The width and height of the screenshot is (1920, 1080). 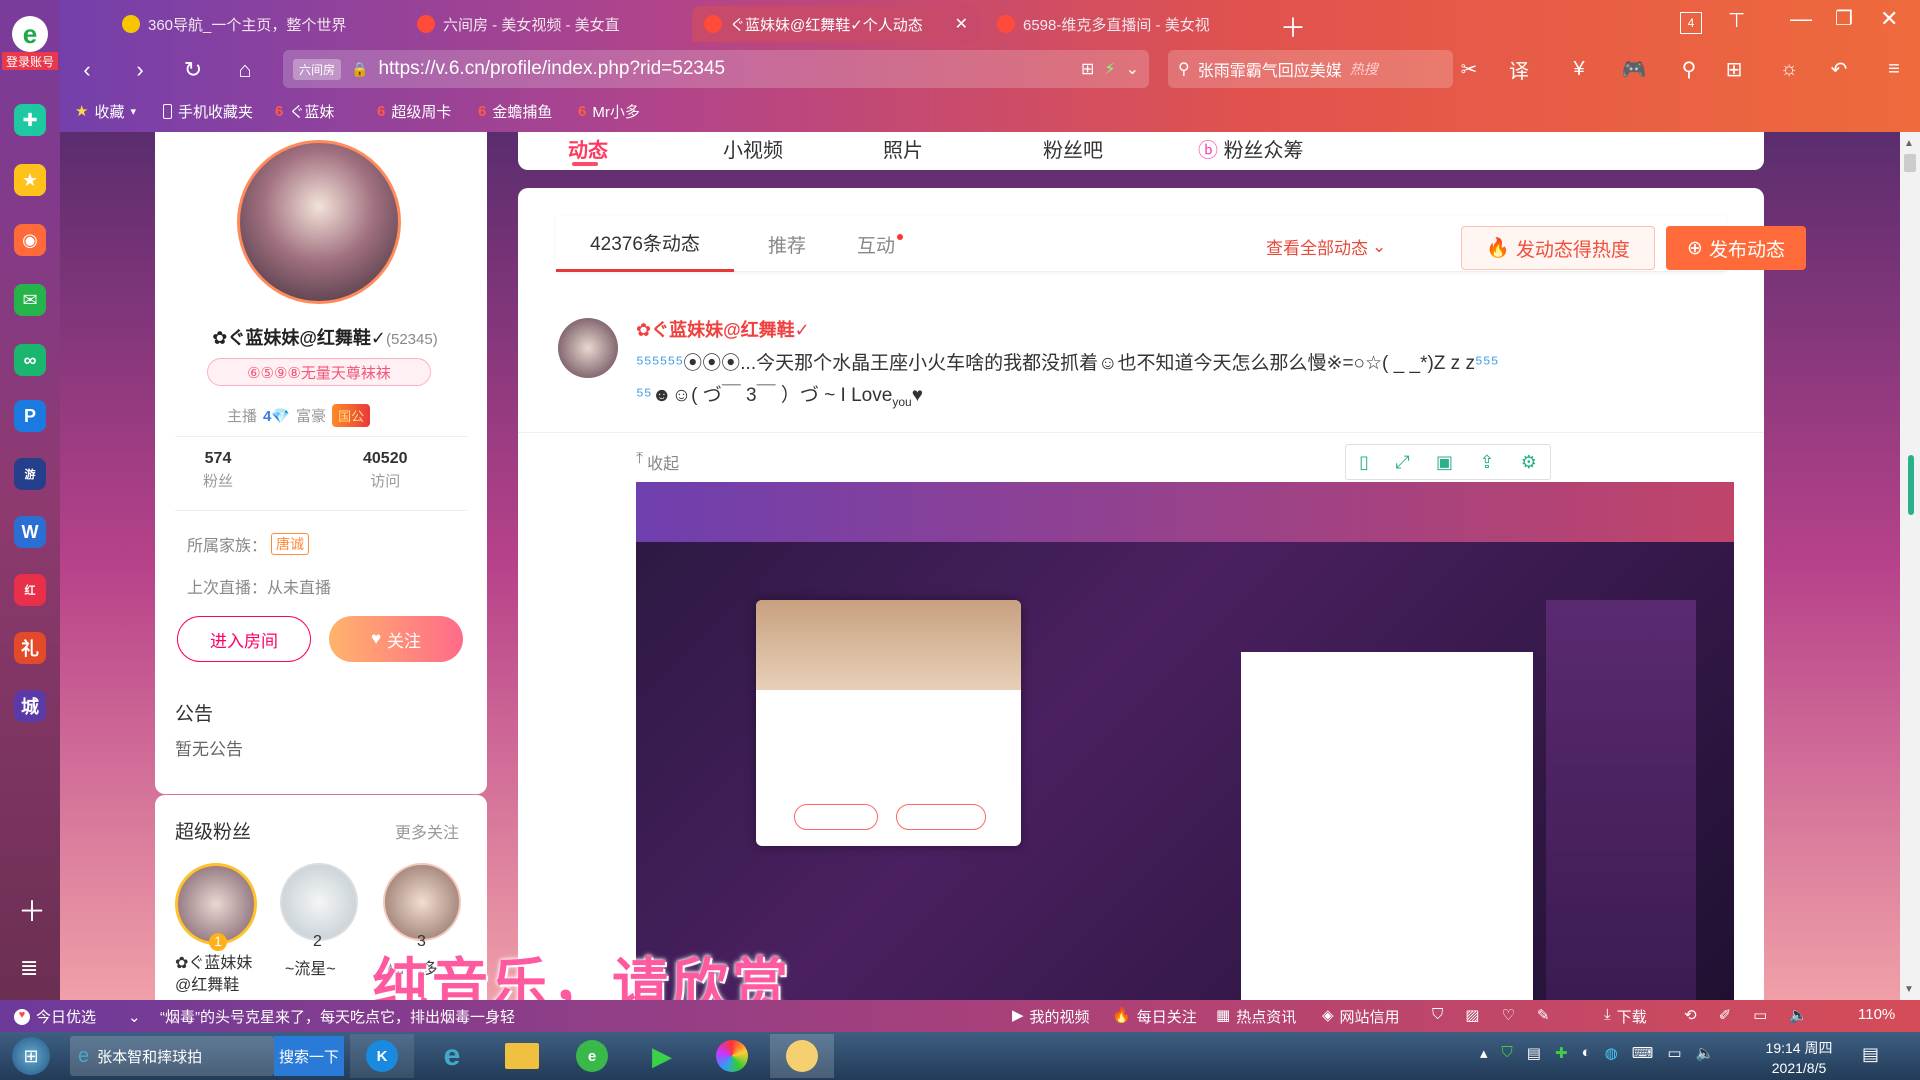 I want to click on site-credit: ◈ 网站信用, so click(x=1361, y=1016).